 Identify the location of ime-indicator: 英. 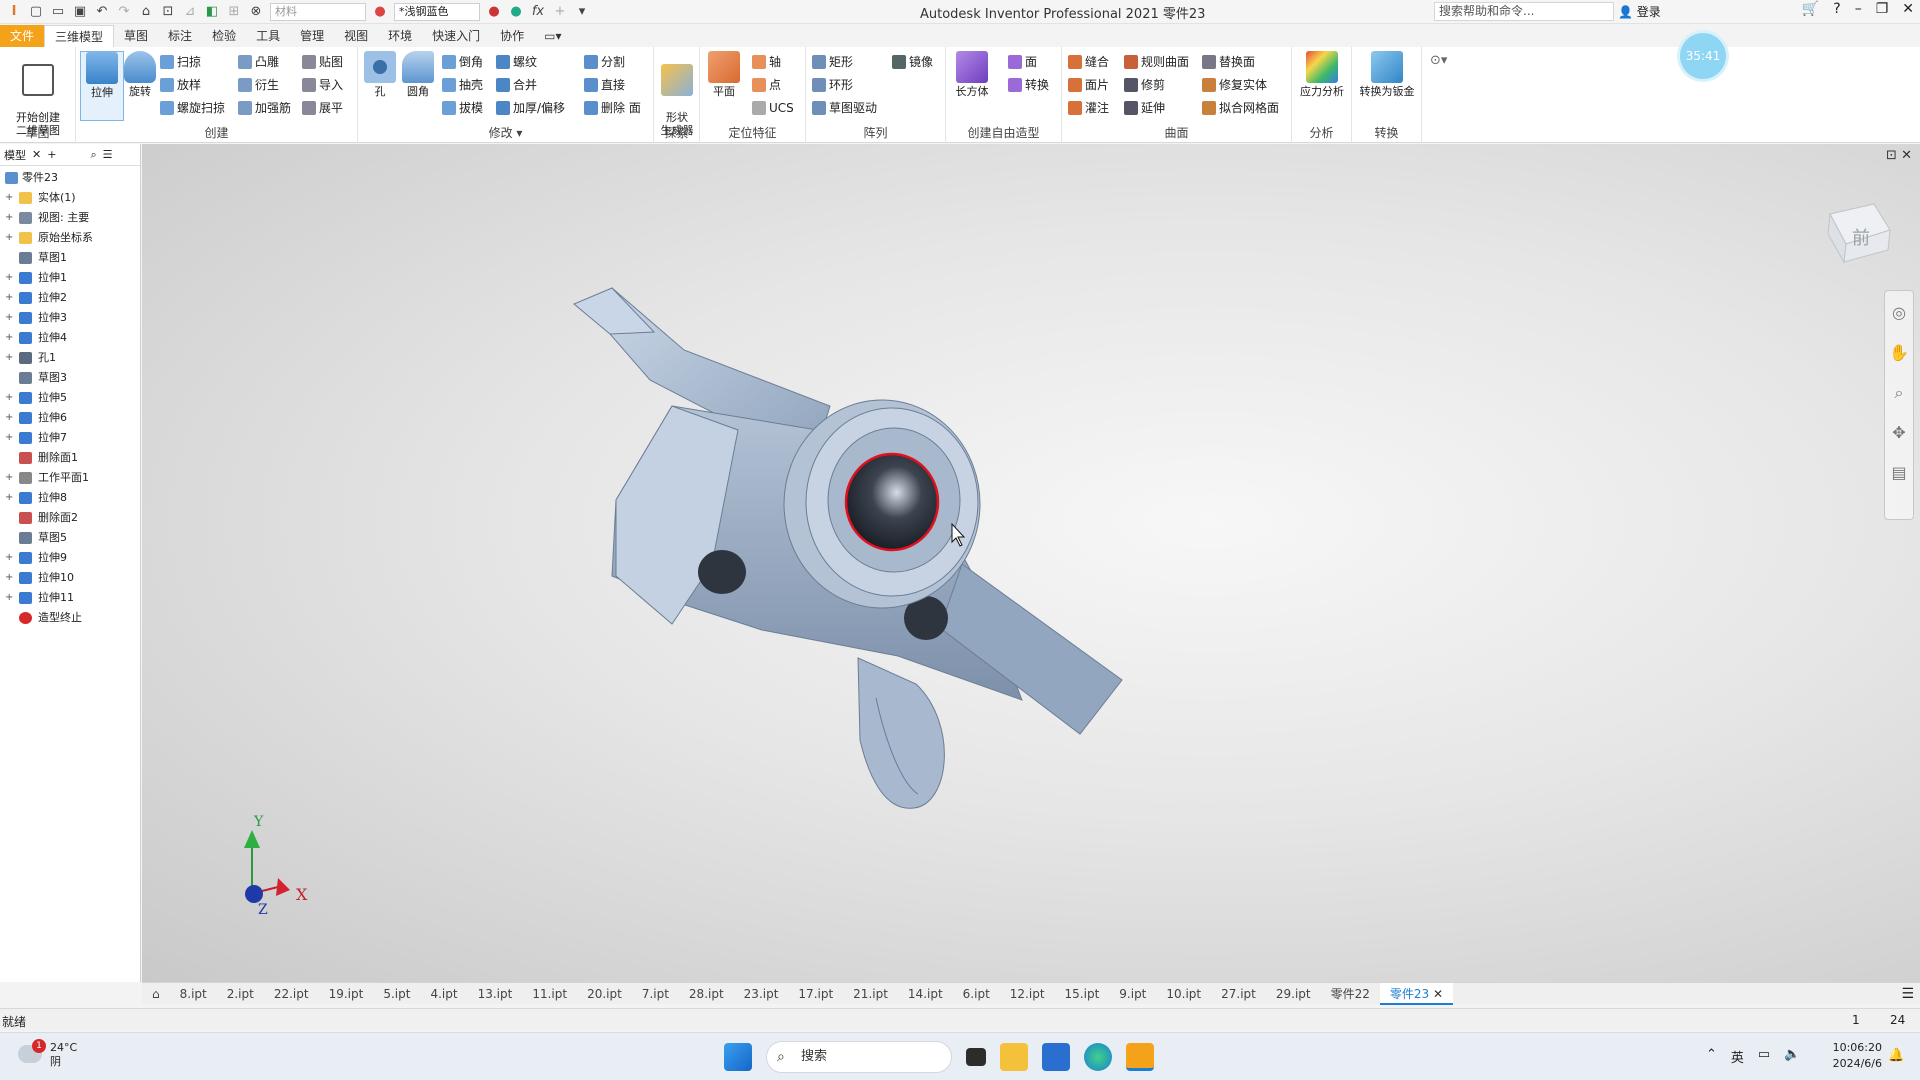
(1737, 1056).